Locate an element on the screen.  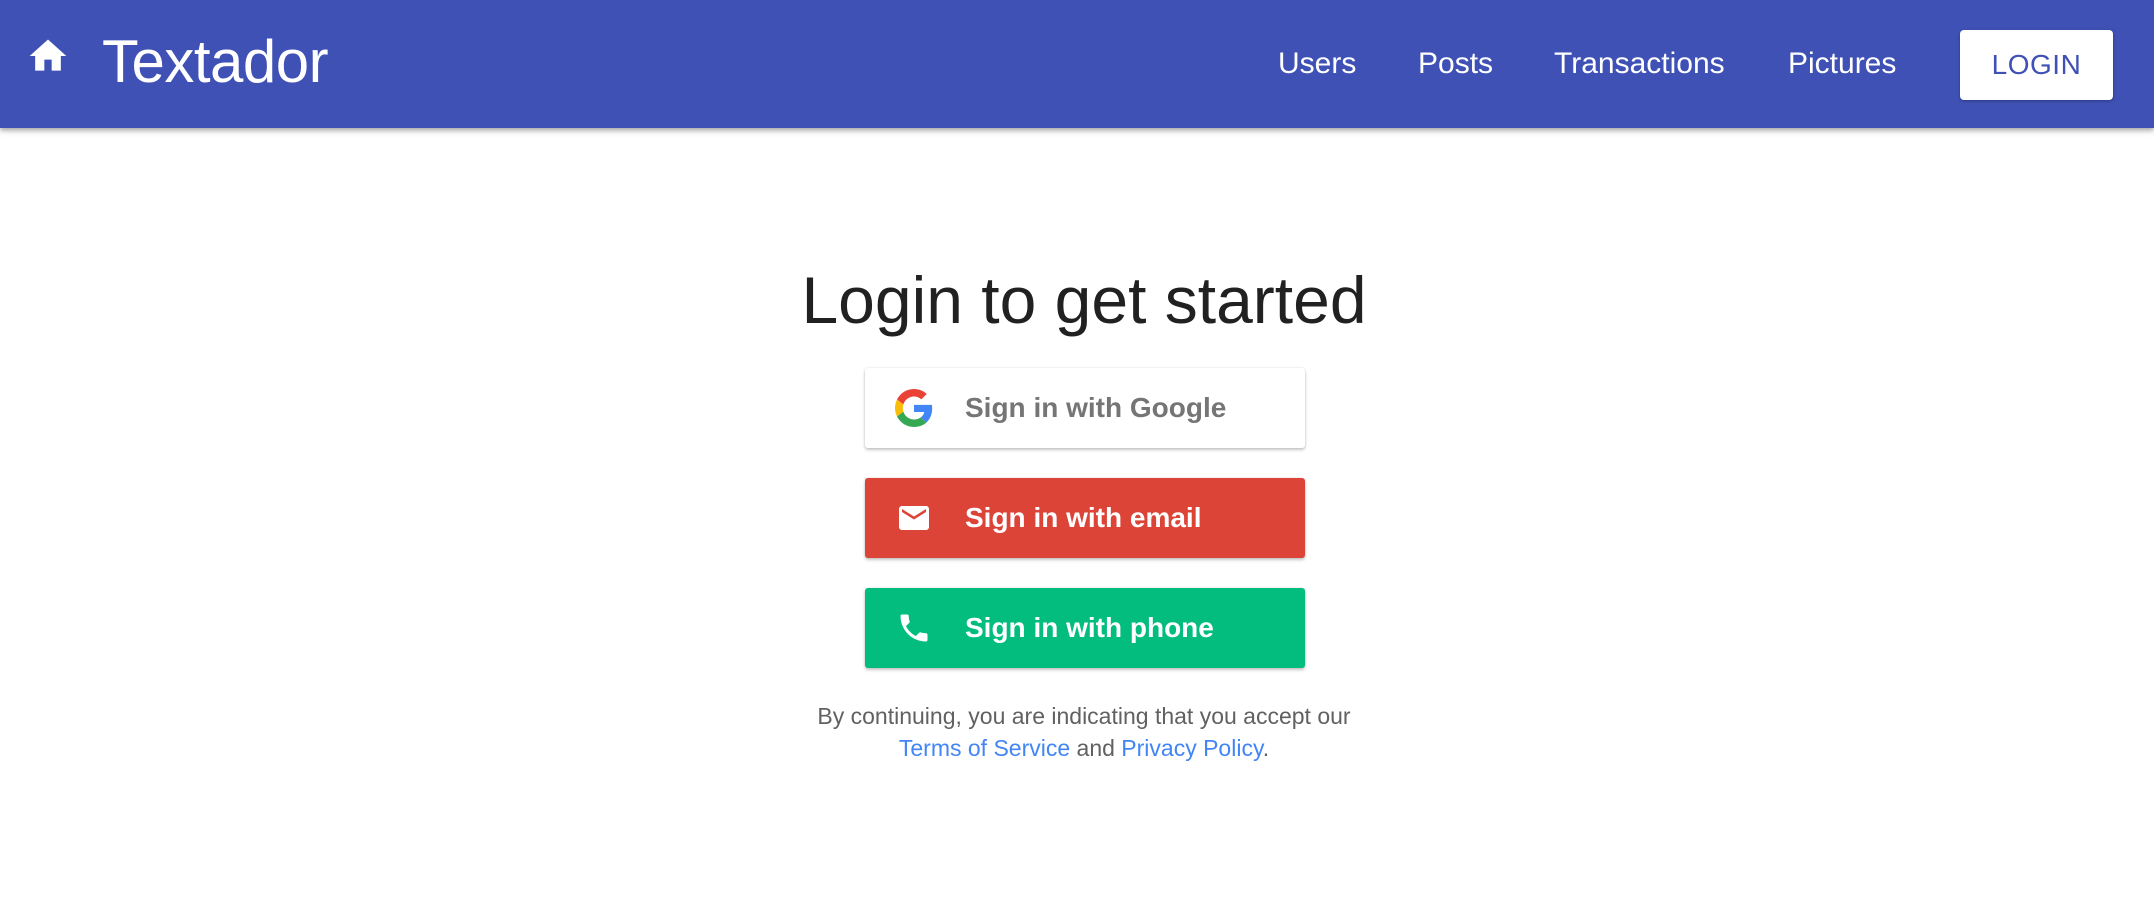
mail-icon is located at coordinates (914, 518).